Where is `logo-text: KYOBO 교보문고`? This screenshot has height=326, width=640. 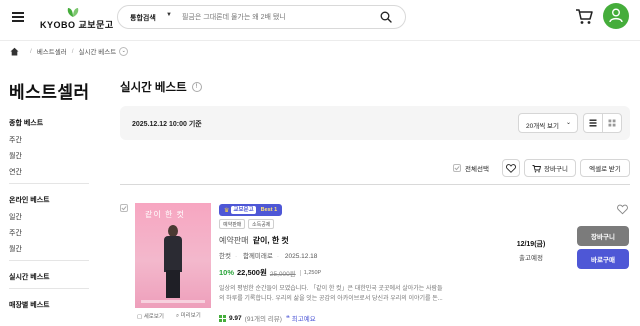
logo-text: KYOBO 교보문고 is located at coordinates (77, 25).